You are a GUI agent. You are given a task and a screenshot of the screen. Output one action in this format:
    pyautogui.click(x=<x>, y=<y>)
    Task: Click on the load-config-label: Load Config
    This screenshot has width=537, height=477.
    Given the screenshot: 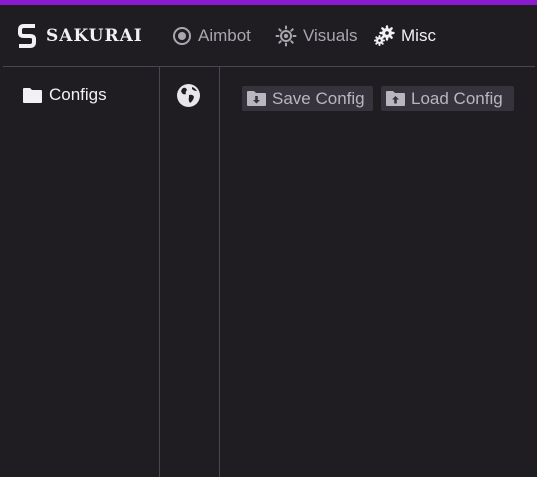 What is the action you would take?
    pyautogui.click(x=457, y=98)
    